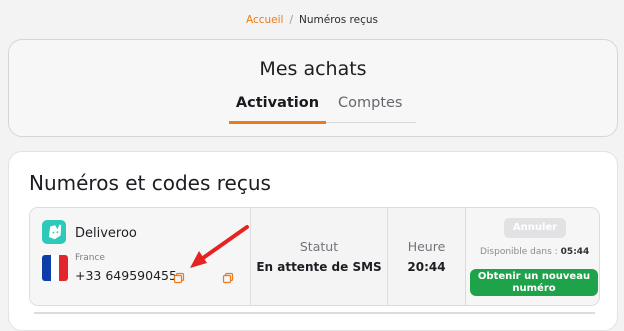 This screenshot has width=624, height=331. I want to click on breadcrumb-current: Numéros reçus, so click(338, 20).